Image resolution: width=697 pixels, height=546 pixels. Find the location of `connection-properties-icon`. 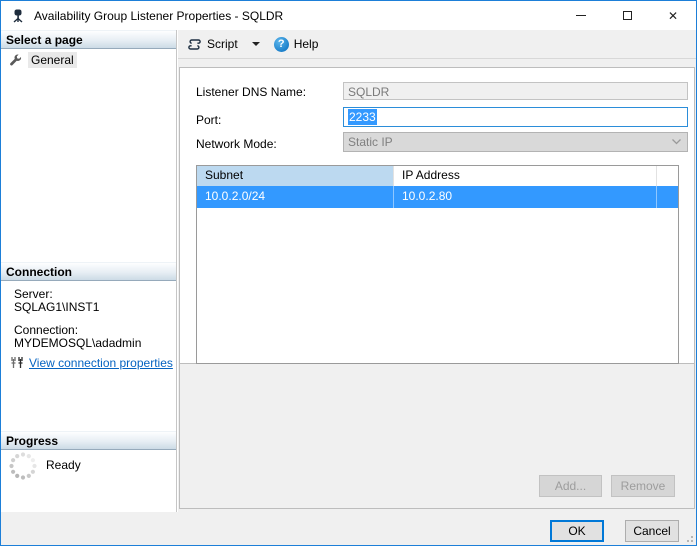

connection-properties-icon is located at coordinates (17, 362).